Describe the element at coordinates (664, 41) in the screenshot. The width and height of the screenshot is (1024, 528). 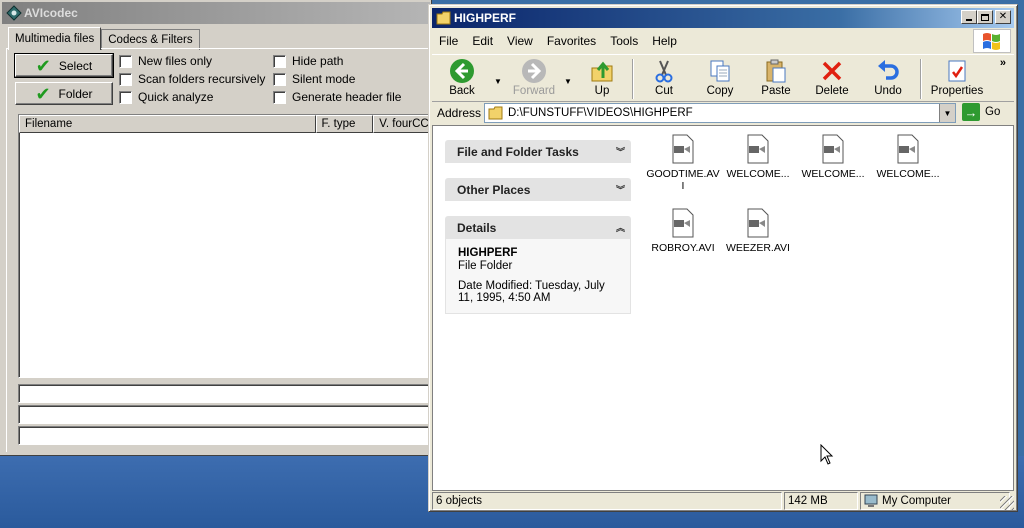
I see `menu-help: Help` at that location.